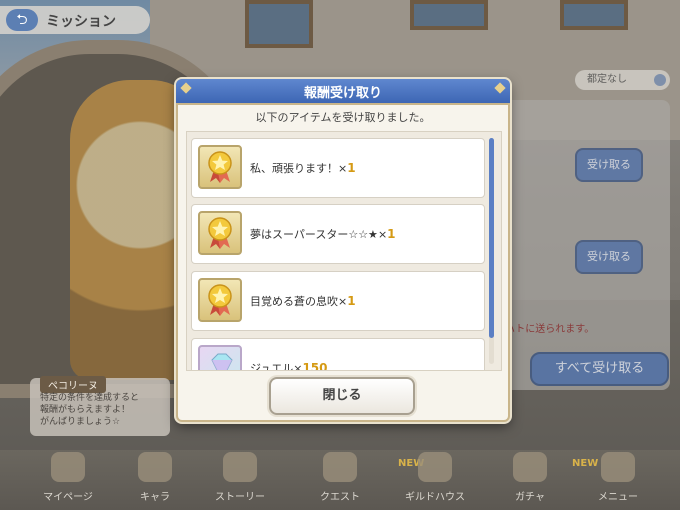  I want to click on modal-message: 以下のアイテムを受け取りました。, so click(343, 117).